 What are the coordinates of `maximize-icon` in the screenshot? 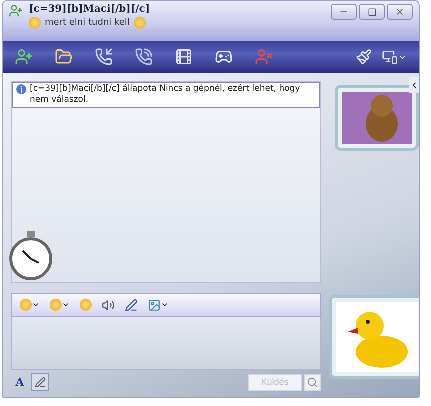 It's located at (372, 12).